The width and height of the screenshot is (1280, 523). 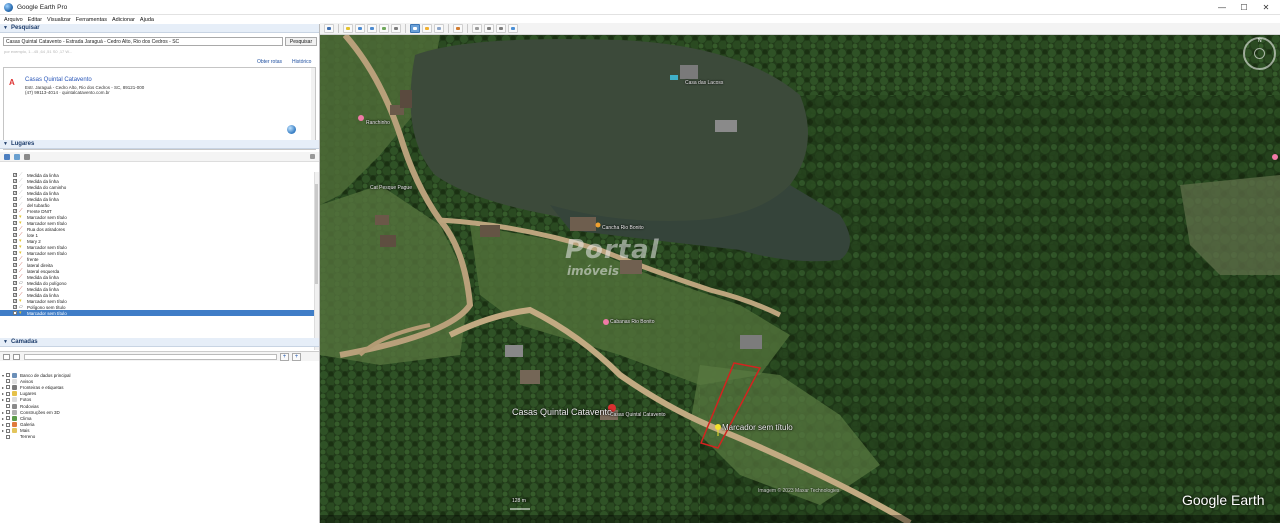 I want to click on search-icon, so click(x=6, y=357).